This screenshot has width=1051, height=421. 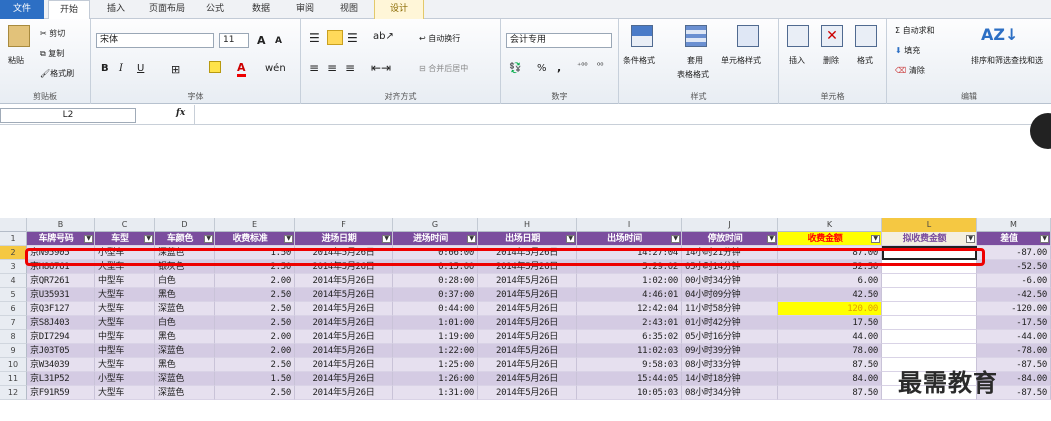 What do you see at coordinates (13, 267) in the screenshot?
I see `row-header-3: 3` at bounding box center [13, 267].